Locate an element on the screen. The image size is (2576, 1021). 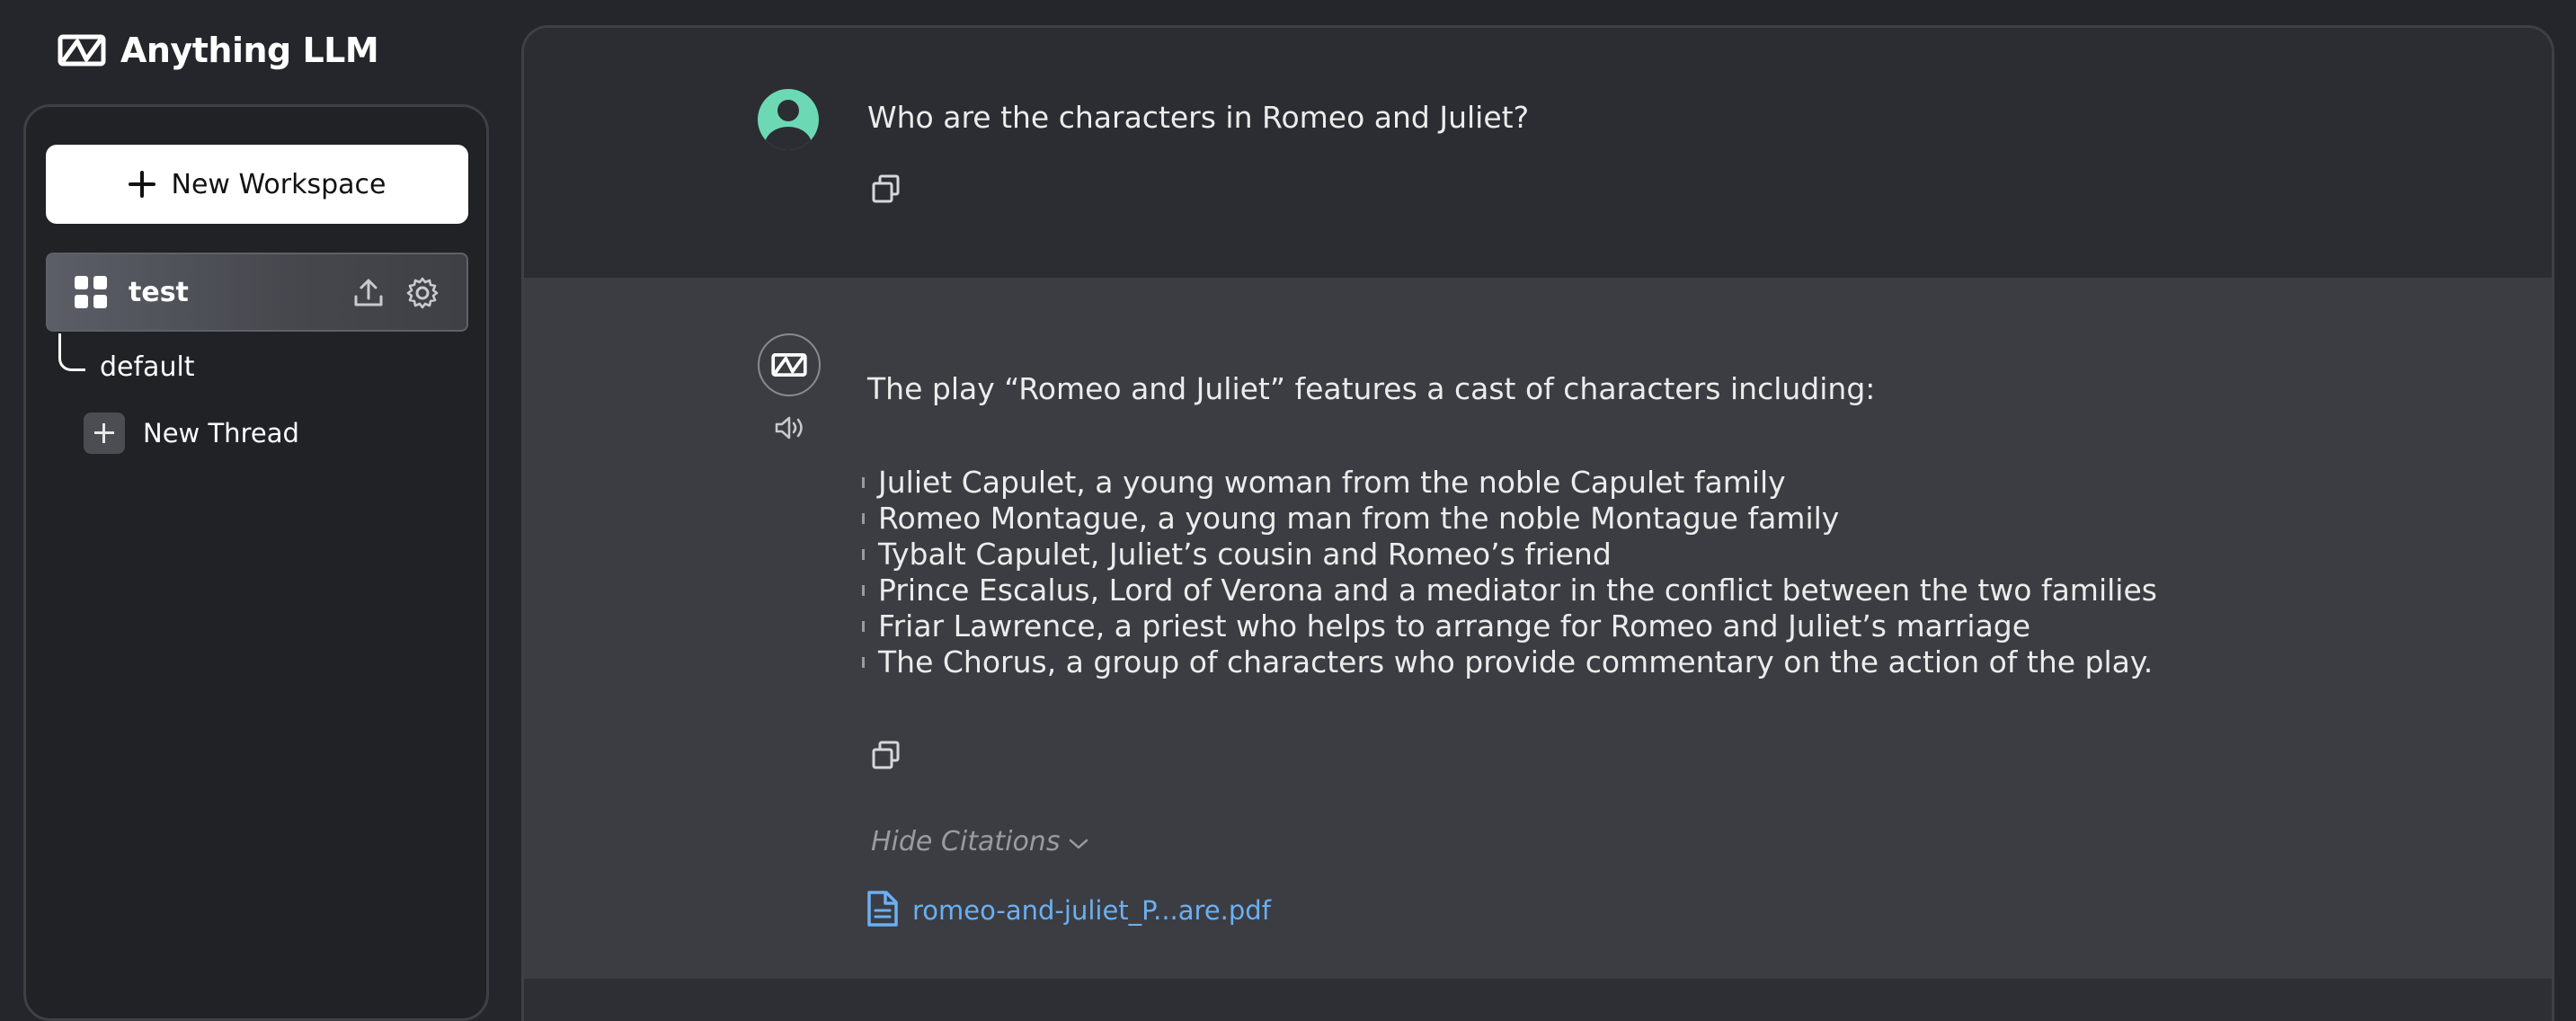
workspace-grid-icon is located at coordinates (91, 292).